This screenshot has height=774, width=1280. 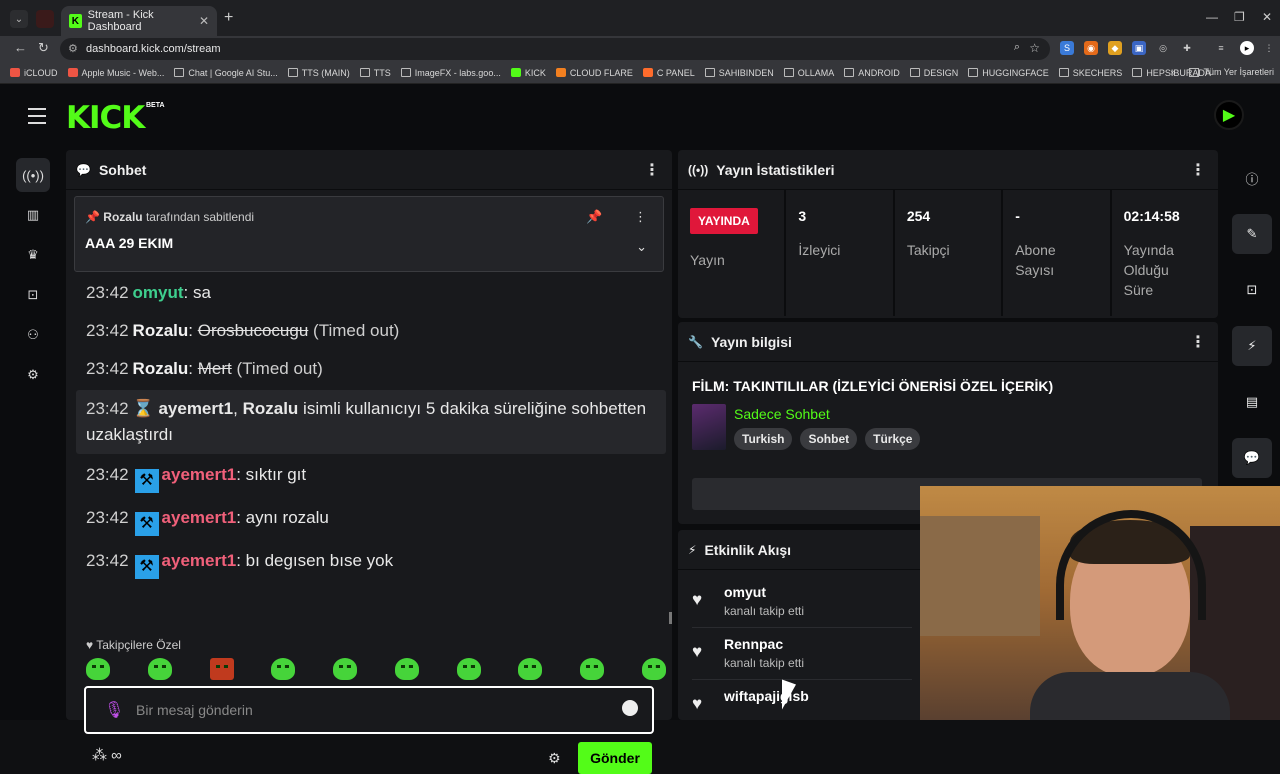 I want to click on bookmark-folder: DESIGN, so click(x=933, y=73).